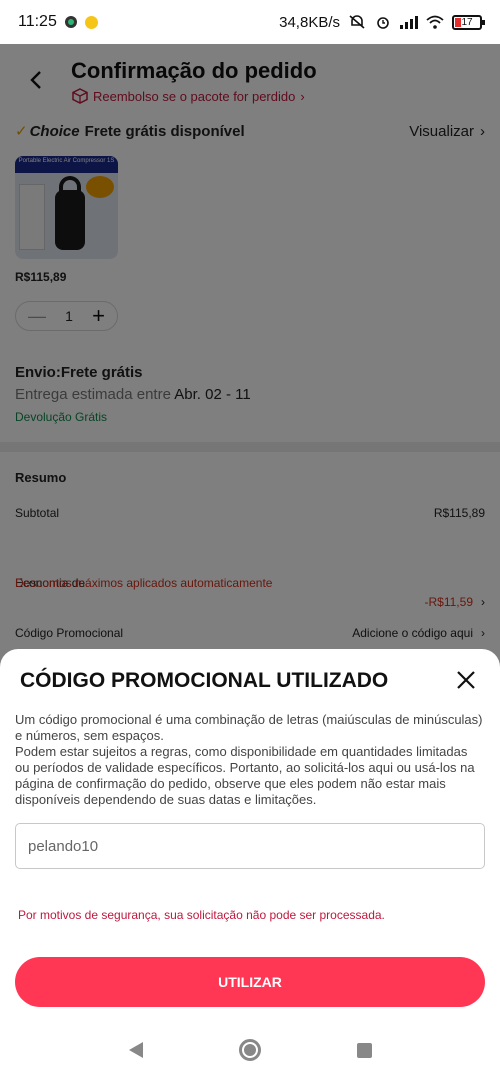 Image resolution: width=500 pixels, height=1083 pixels. I want to click on close-icon, so click(466, 680).